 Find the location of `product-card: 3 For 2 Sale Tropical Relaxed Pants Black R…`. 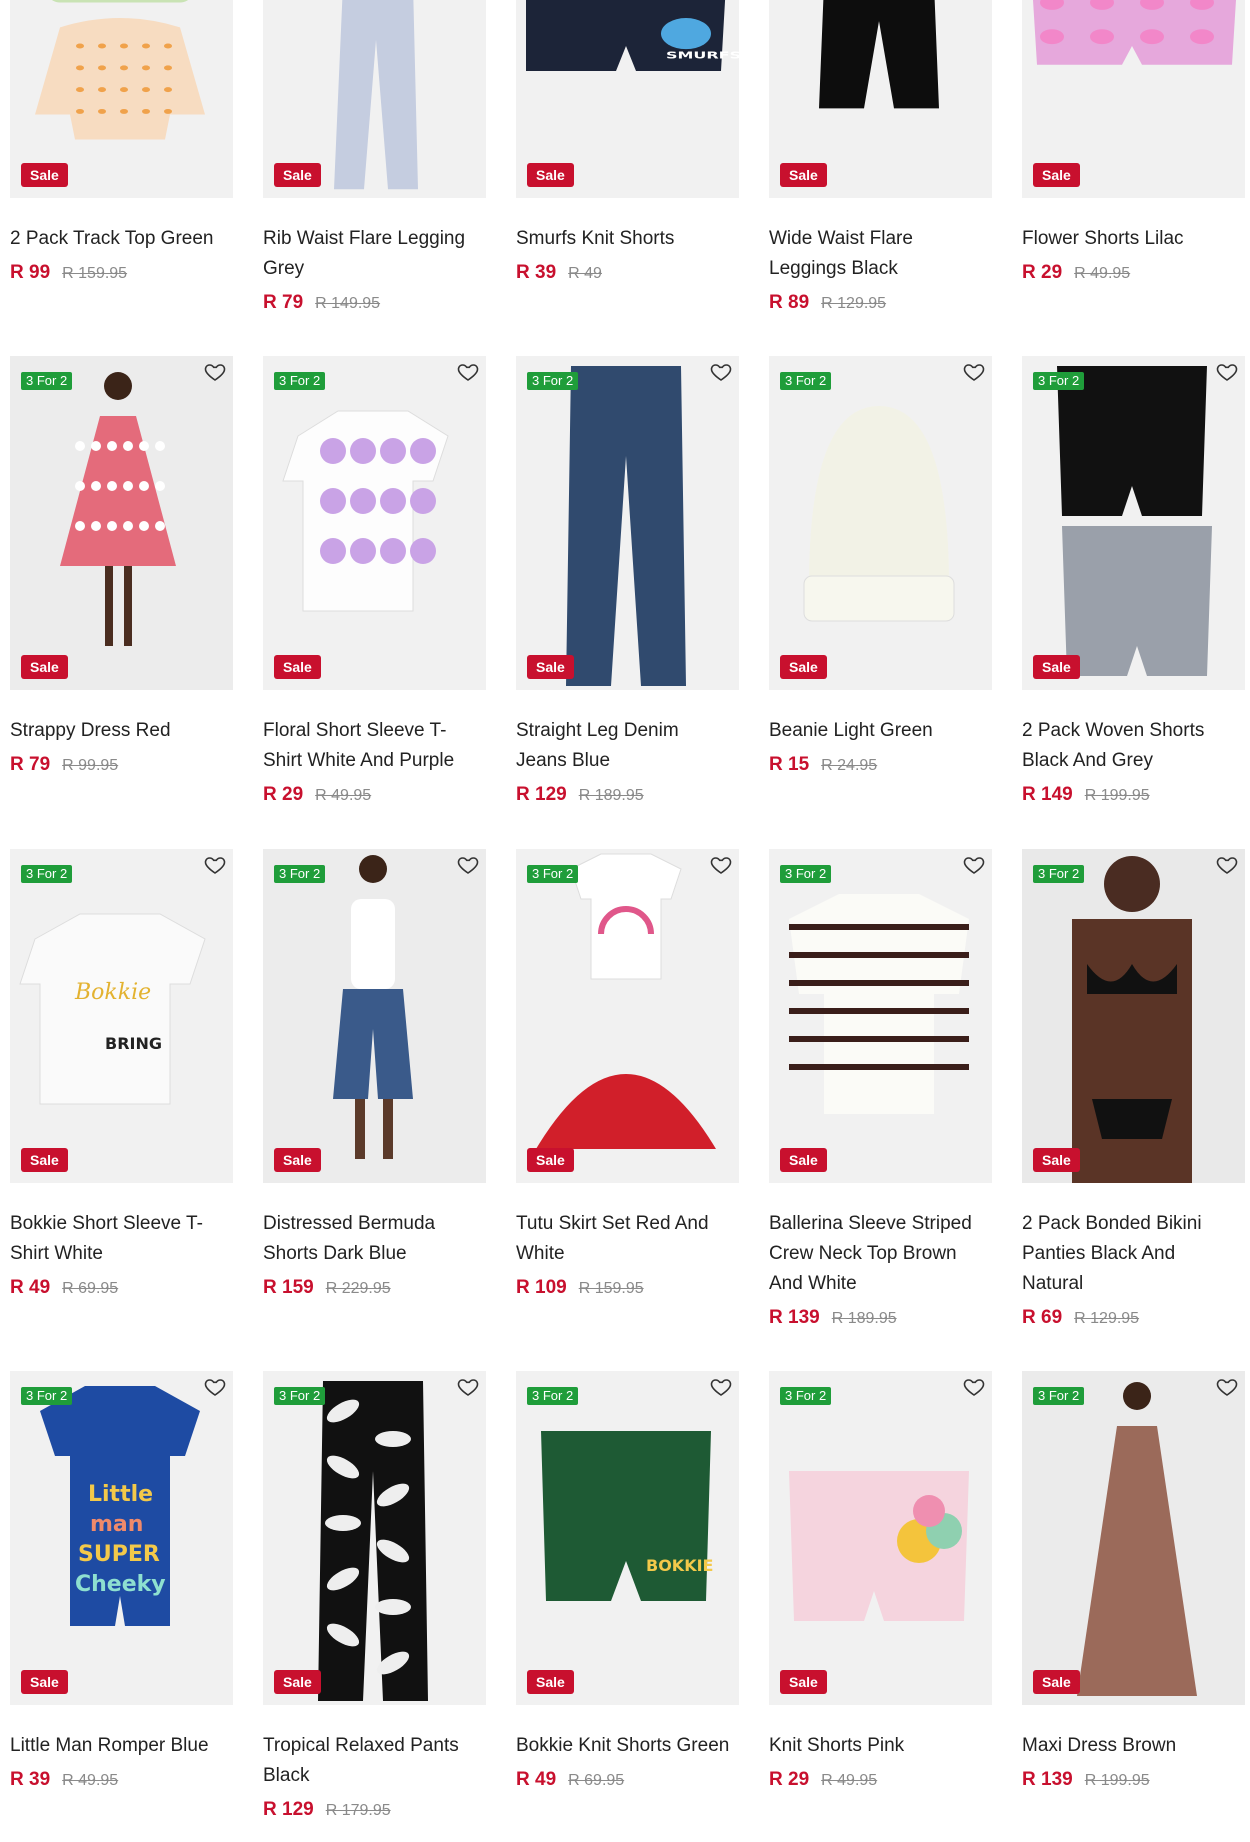

product-card: 3 For 2 Sale Tropical Relaxed Pants Black R… is located at coordinates (374, 1598).